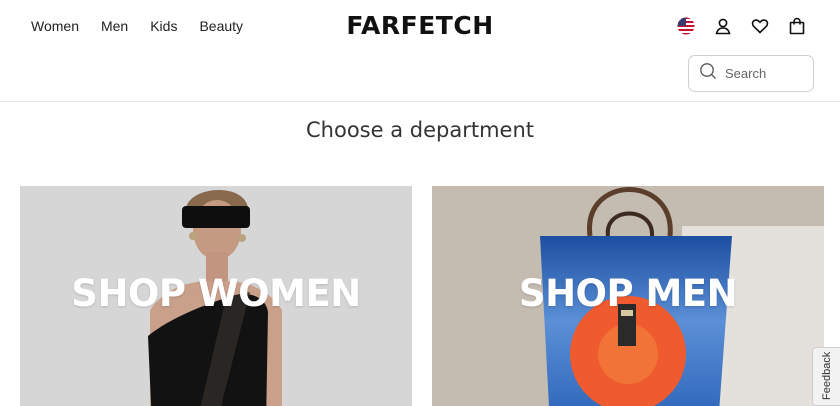 The image size is (840, 406). What do you see at coordinates (797, 26) in the screenshot?
I see `shopping-bag-icon` at bounding box center [797, 26].